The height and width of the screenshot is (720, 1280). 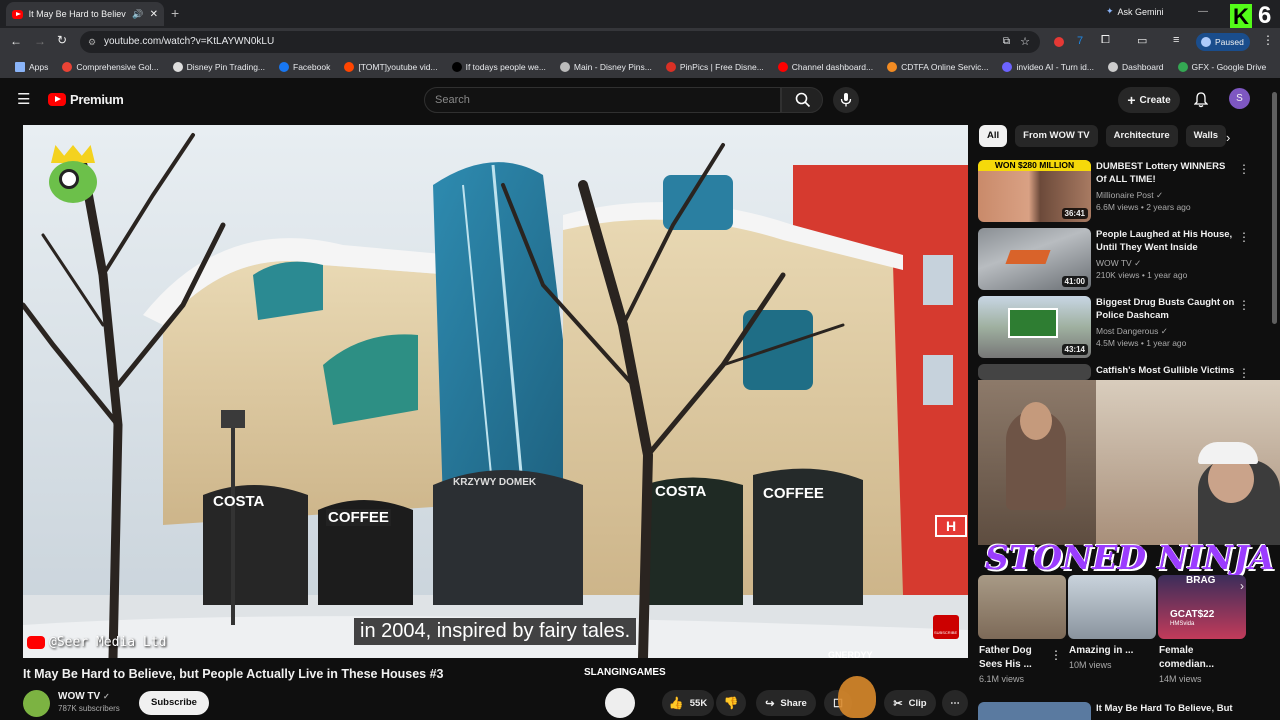 What do you see at coordinates (731, 703) in the screenshot?
I see `dislike-button: 👎` at bounding box center [731, 703].